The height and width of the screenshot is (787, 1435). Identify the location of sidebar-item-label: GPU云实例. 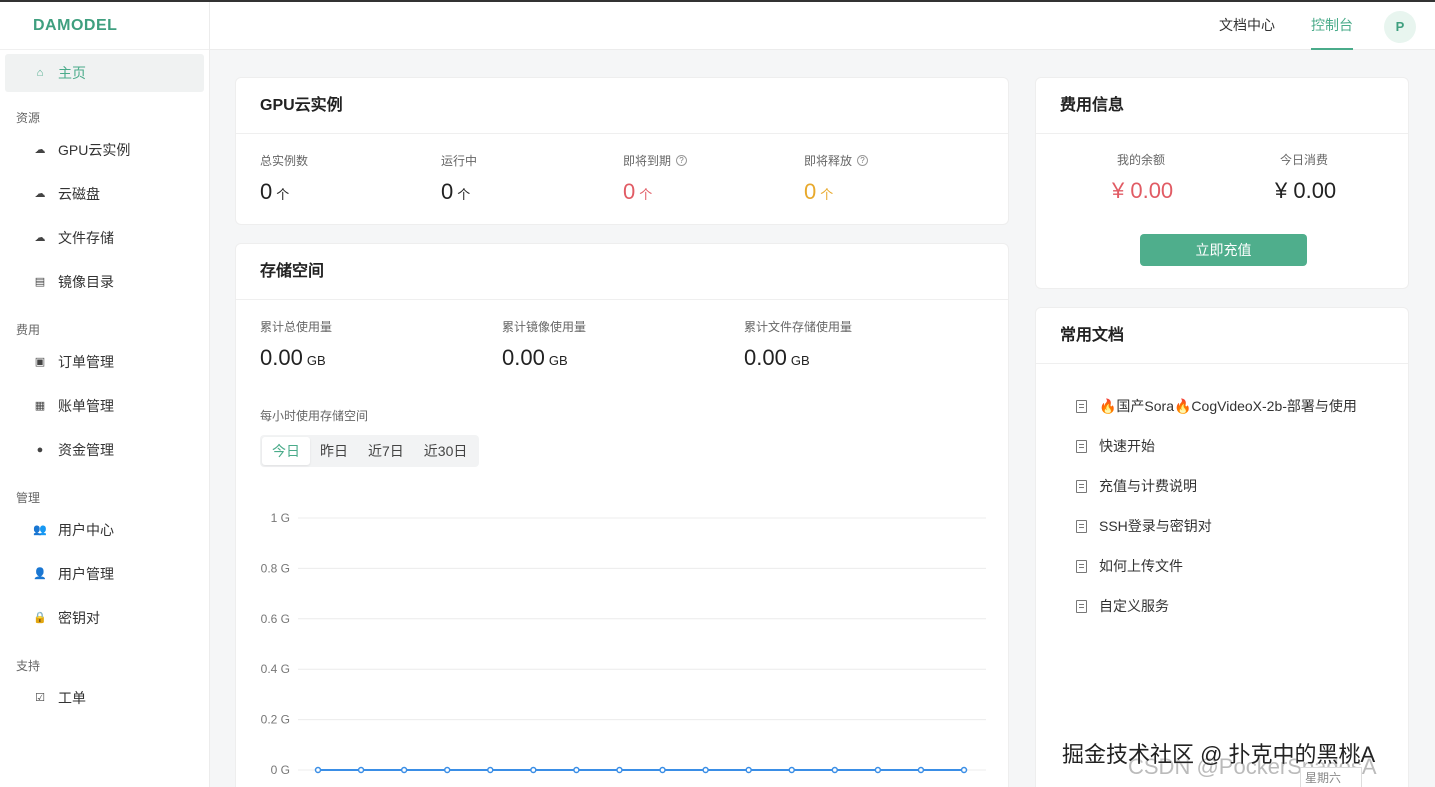
(94, 150).